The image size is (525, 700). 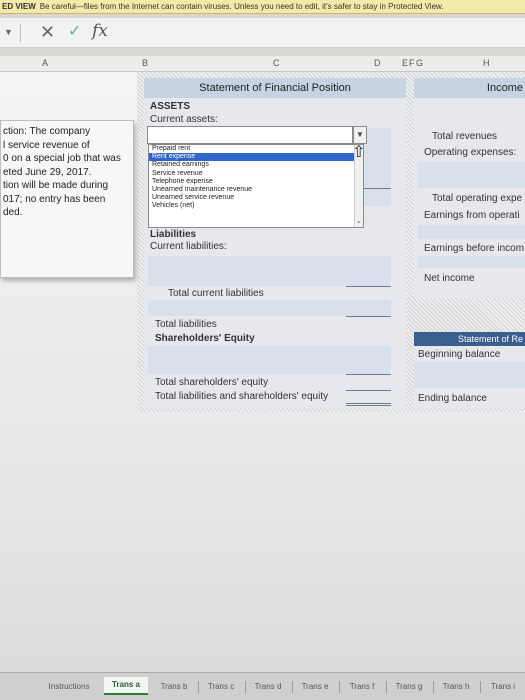 I want to click on column-header-h: H, so click(x=486, y=63).